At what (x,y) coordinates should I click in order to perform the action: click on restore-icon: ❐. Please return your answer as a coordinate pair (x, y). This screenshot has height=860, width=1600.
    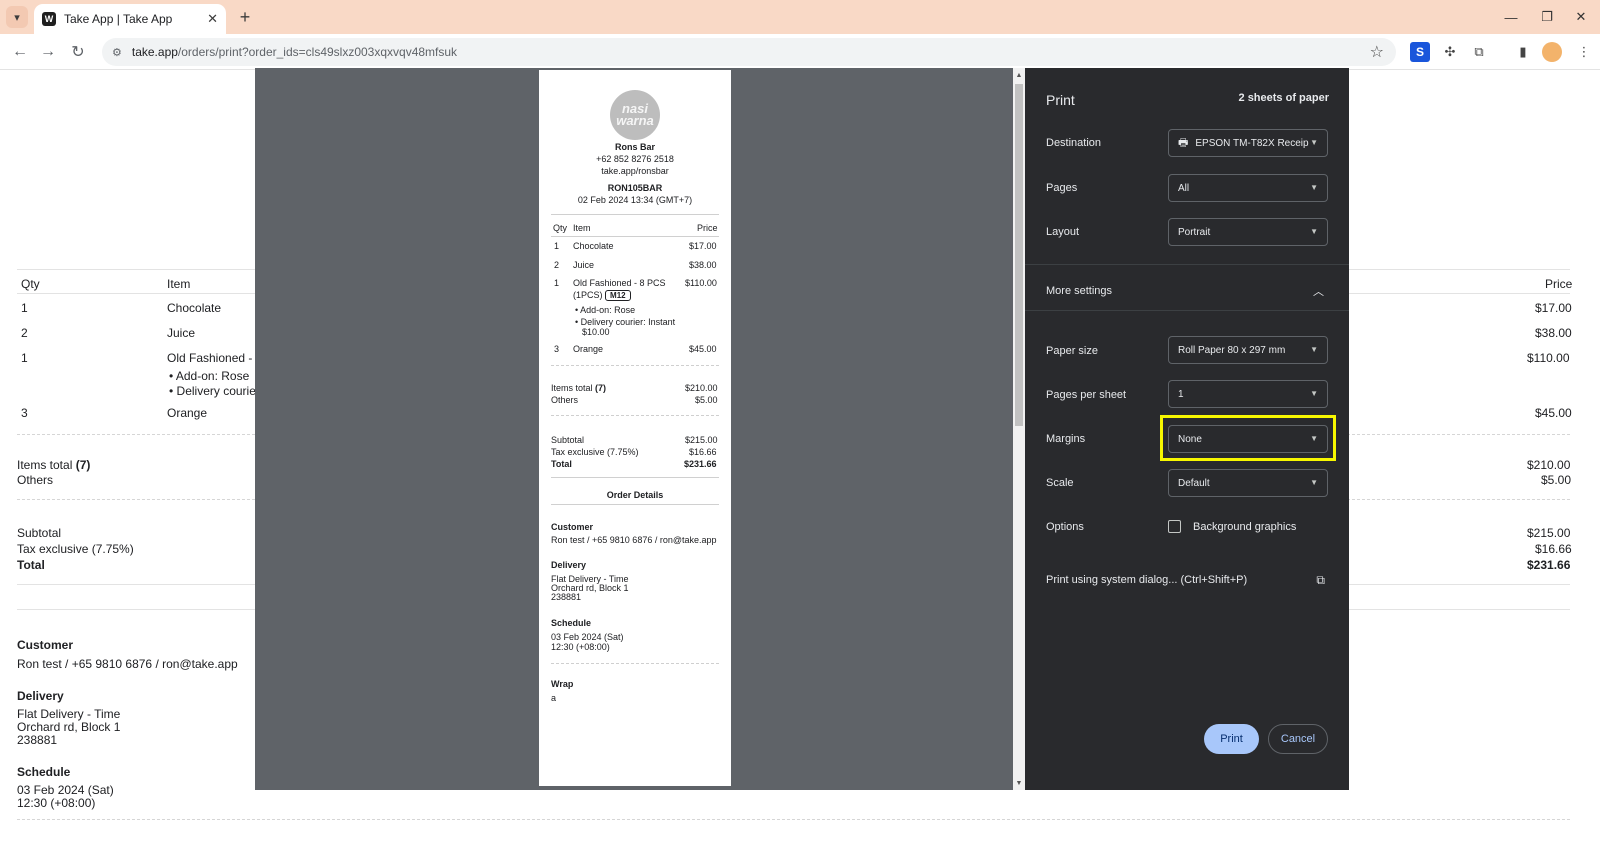
    Looking at the image, I should click on (1547, 16).